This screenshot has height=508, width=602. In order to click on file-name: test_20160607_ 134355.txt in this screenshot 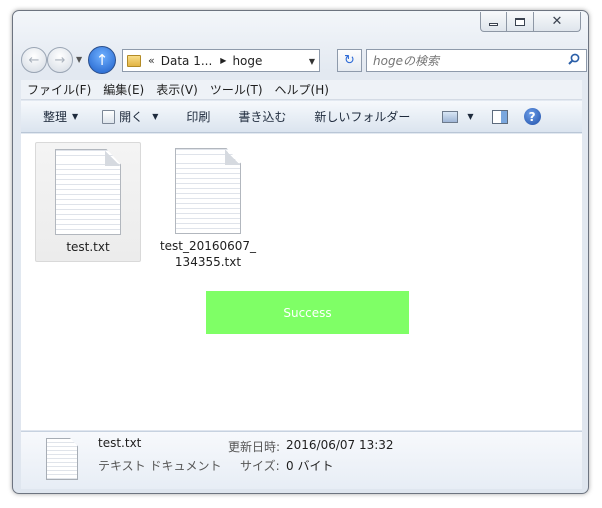, I will do `click(208, 254)`.